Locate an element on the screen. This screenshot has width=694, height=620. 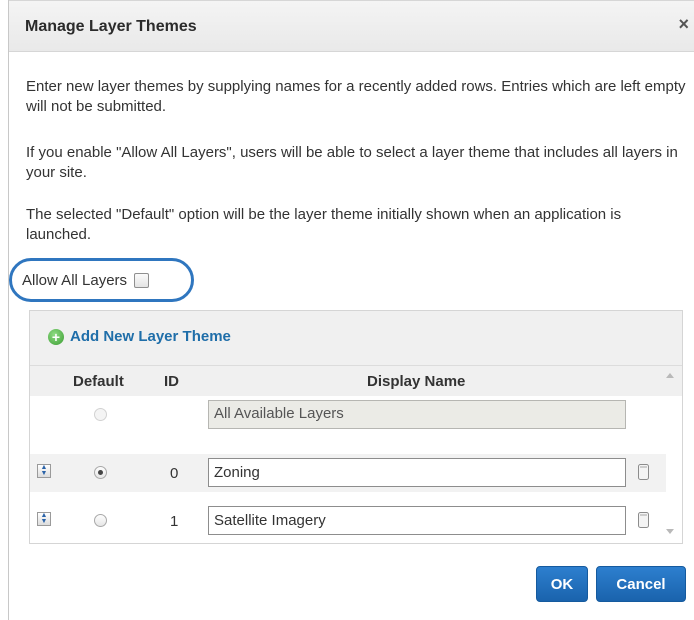
display-name-field: All Available Layers is located at coordinates (417, 414).